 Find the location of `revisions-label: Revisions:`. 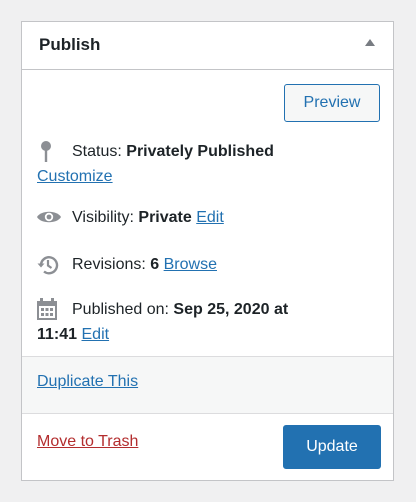

revisions-label: Revisions: is located at coordinates (109, 264).